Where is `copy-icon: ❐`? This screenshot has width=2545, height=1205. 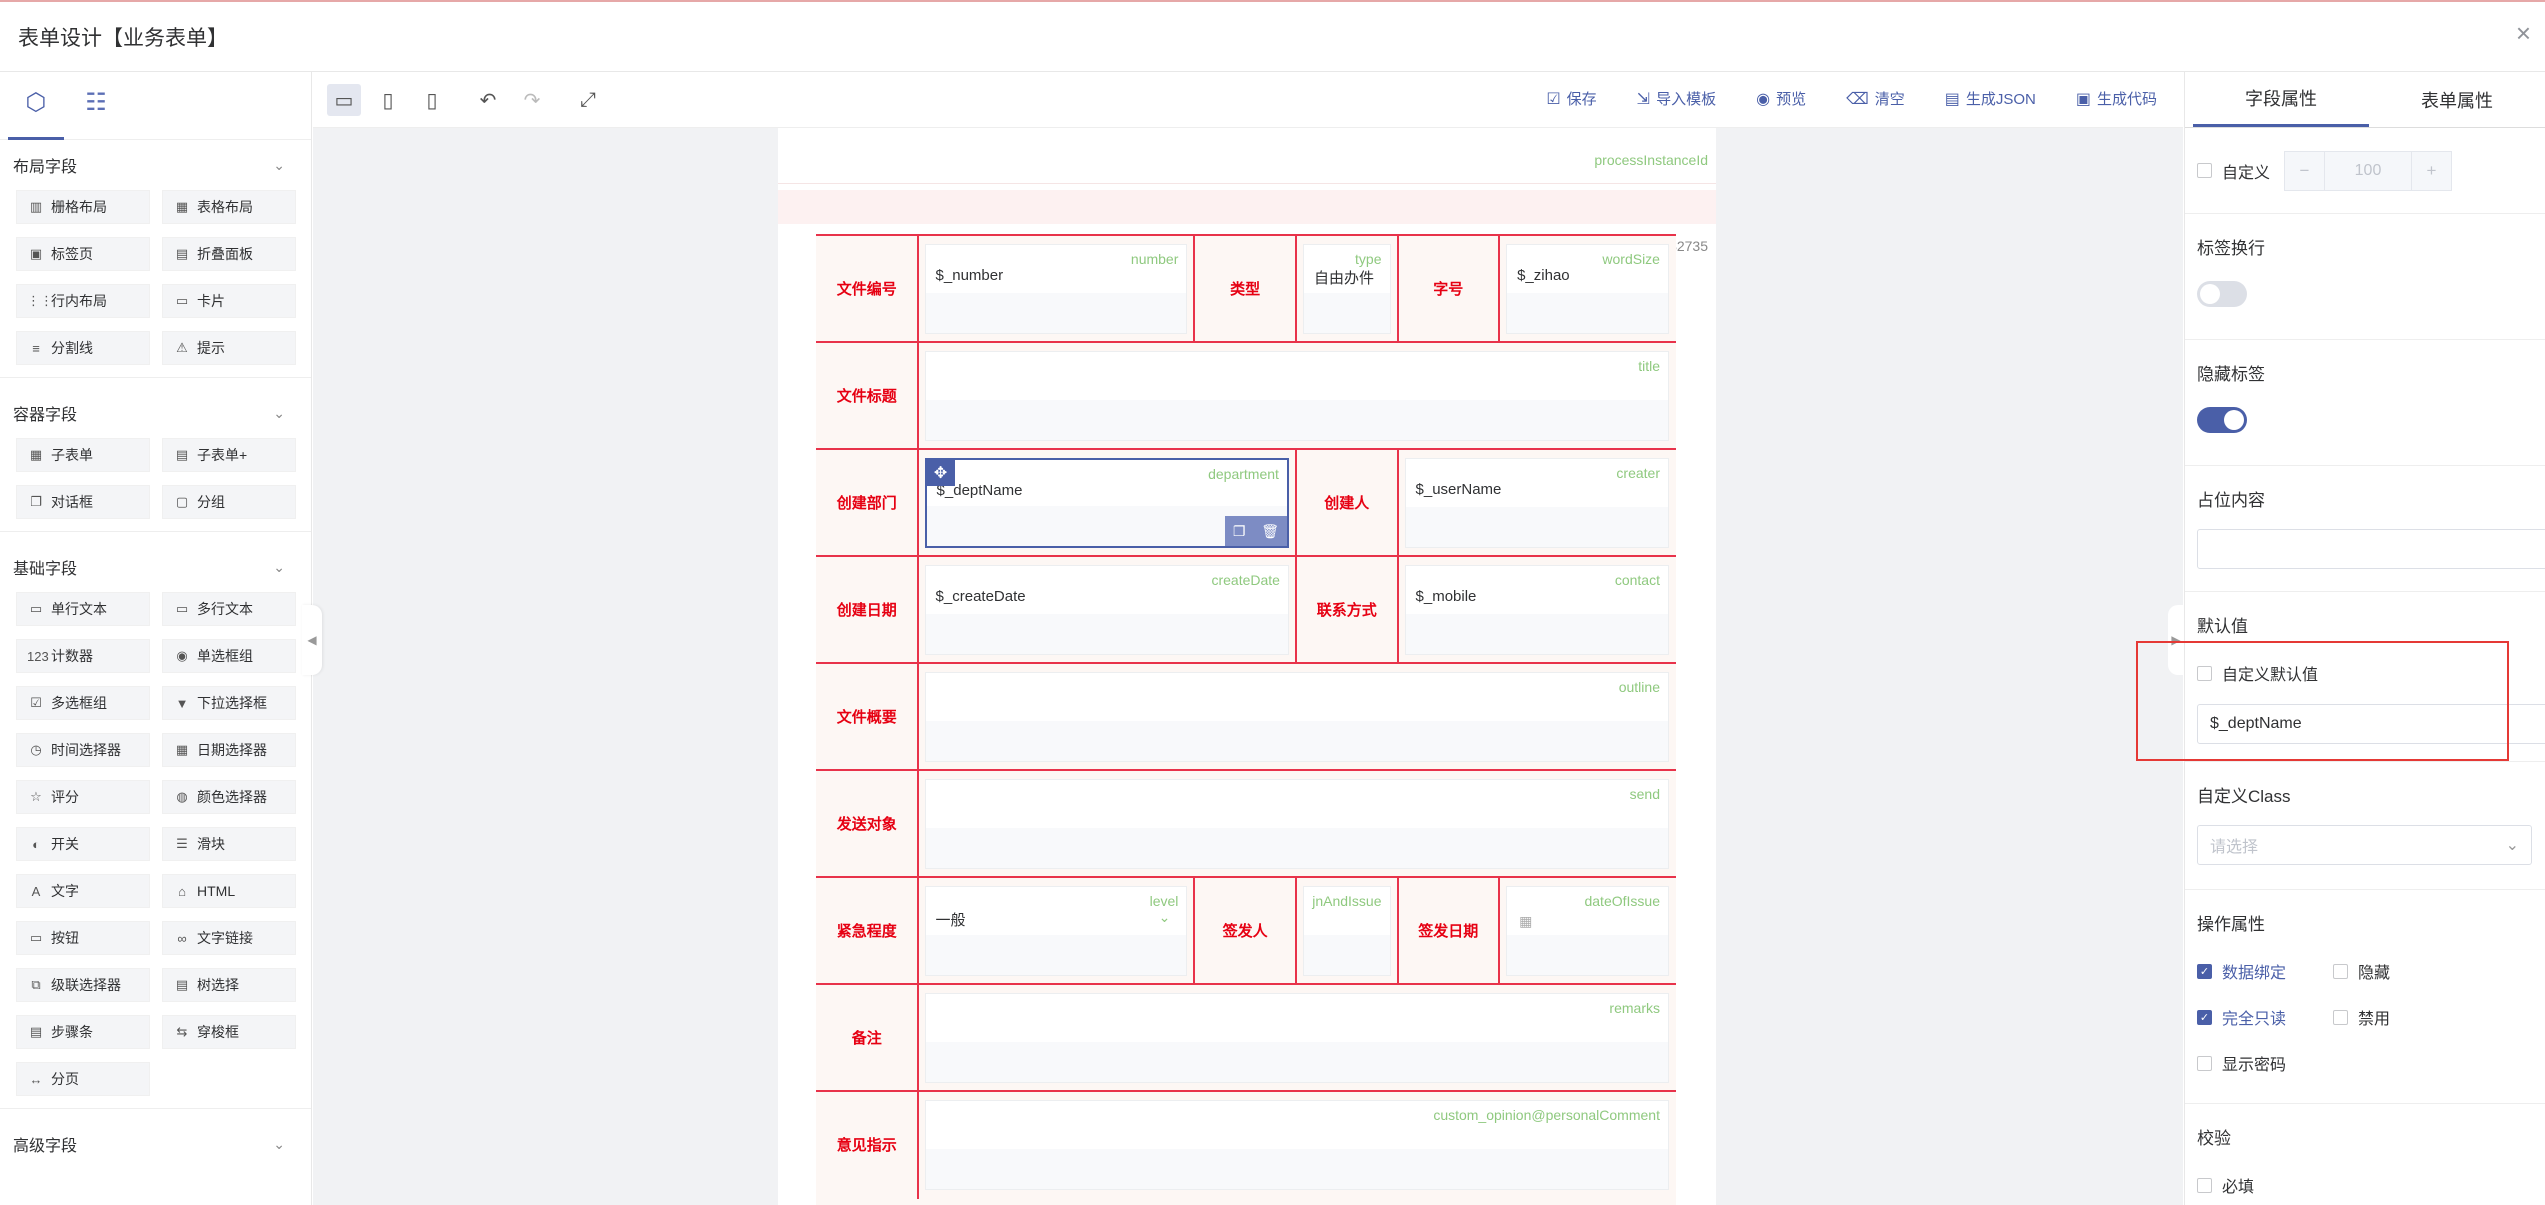 copy-icon: ❐ is located at coordinates (1239, 531).